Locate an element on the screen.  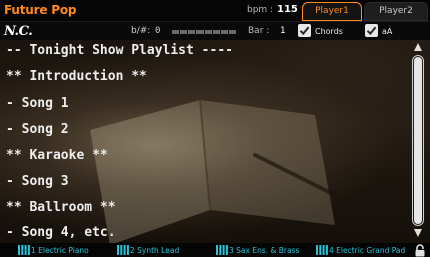
bpm-value: 115 is located at coordinates (287, 9).